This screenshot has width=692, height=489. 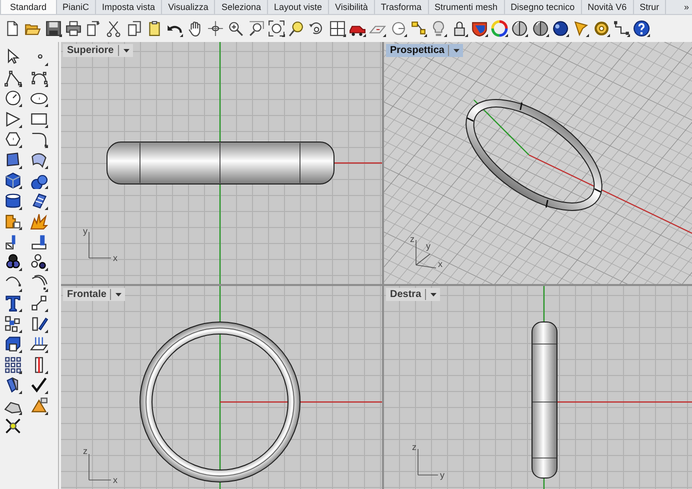 I want to click on more-tabs-button: », so click(x=686, y=7).